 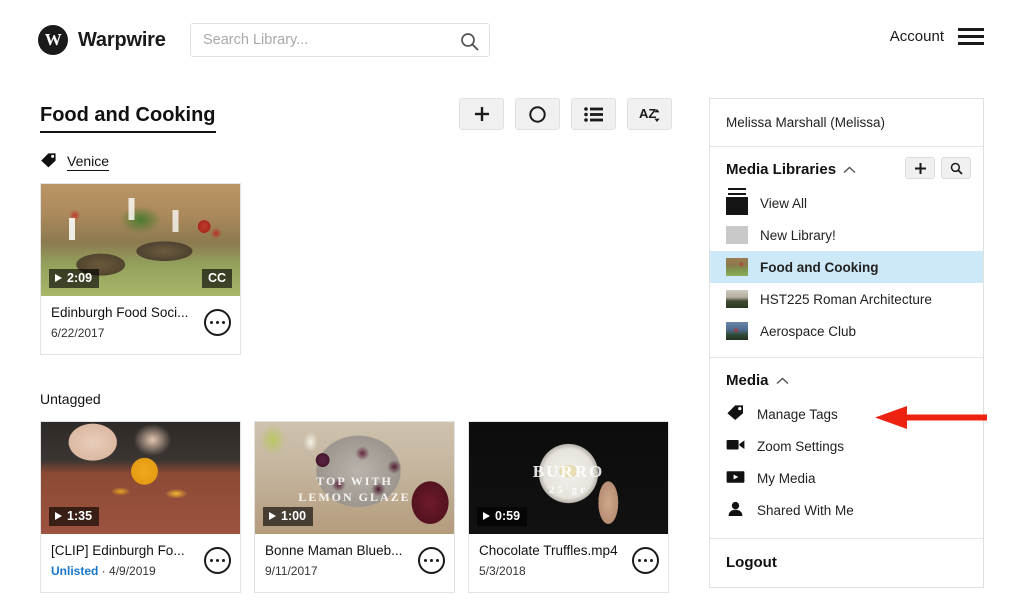 I want to click on page-title: Food and Cooking, so click(x=128, y=118).